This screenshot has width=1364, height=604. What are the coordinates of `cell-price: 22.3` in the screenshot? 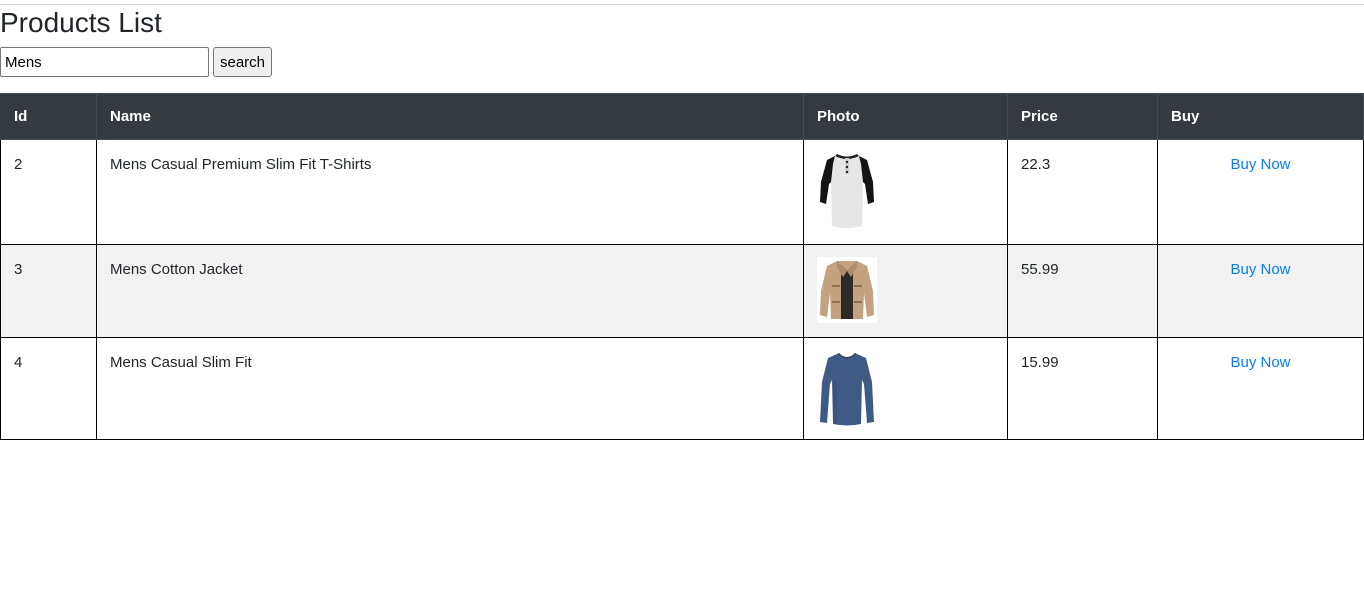 It's located at (1082, 192).